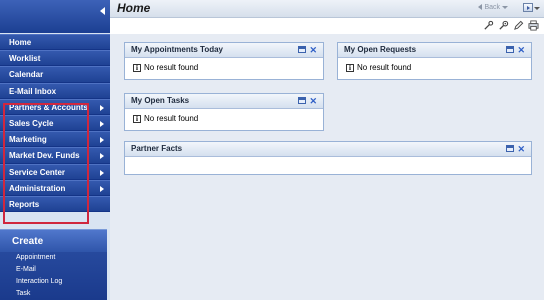  I want to click on nav-item-label: Home, so click(20, 42).